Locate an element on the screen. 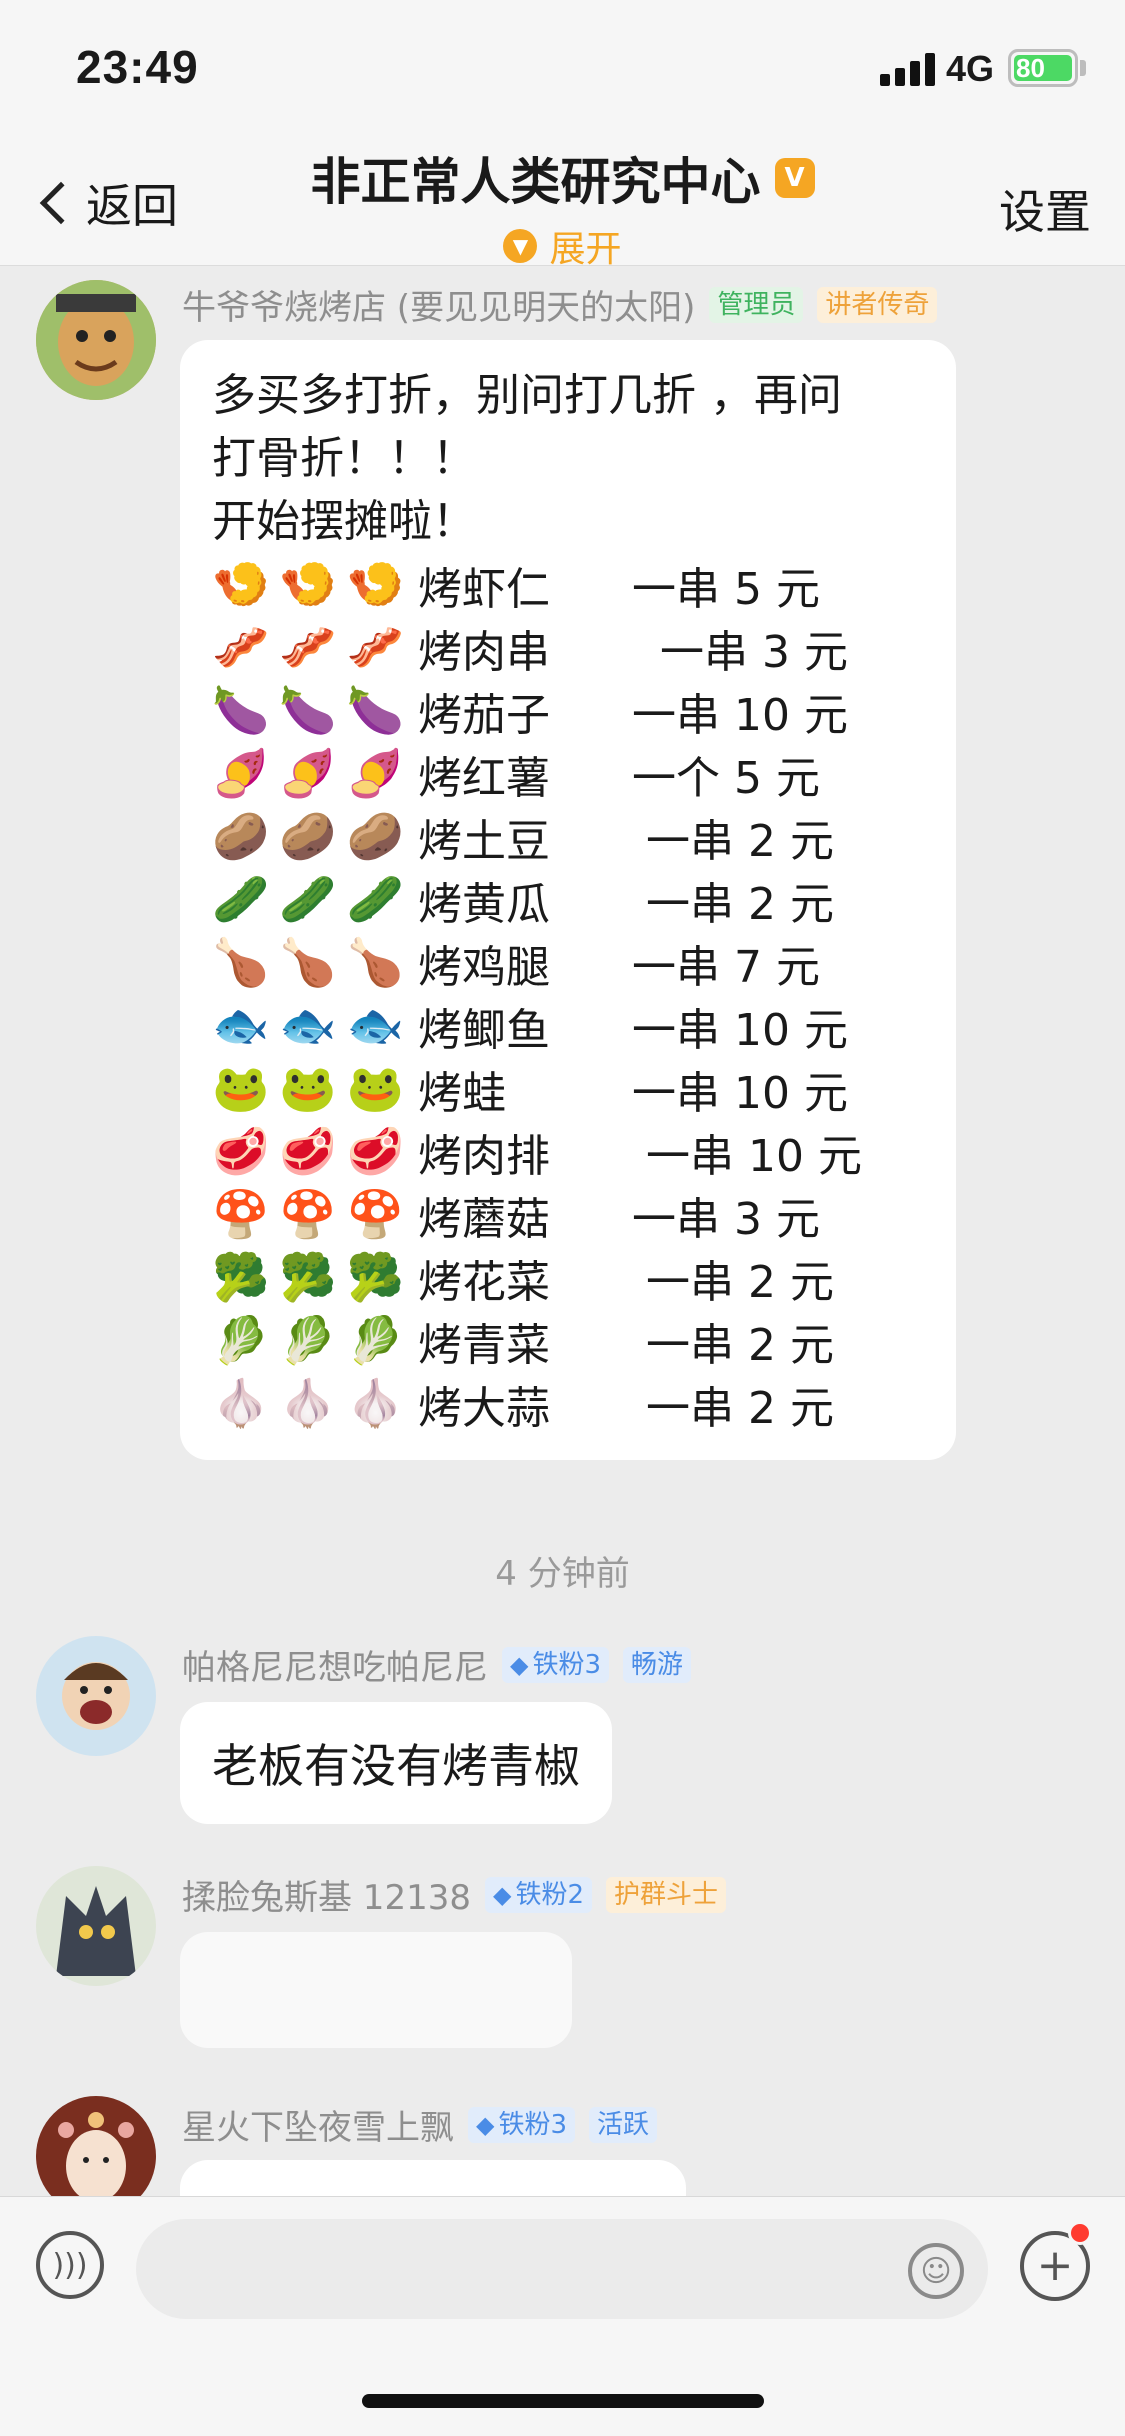 Image resolution: width=1125 pixels, height=2436 pixels. food-icons: 🐟🐟🐟 is located at coordinates (313, 1025).